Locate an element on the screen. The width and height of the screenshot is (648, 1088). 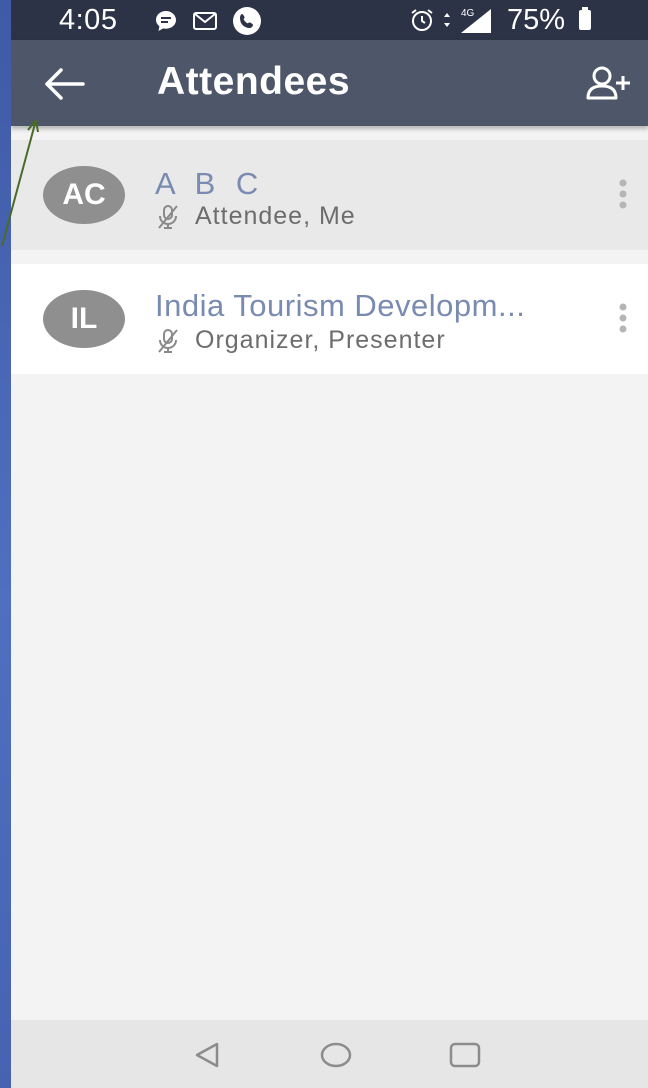
attendee-subtitle: Attendee, Me is located at coordinates (256, 218).